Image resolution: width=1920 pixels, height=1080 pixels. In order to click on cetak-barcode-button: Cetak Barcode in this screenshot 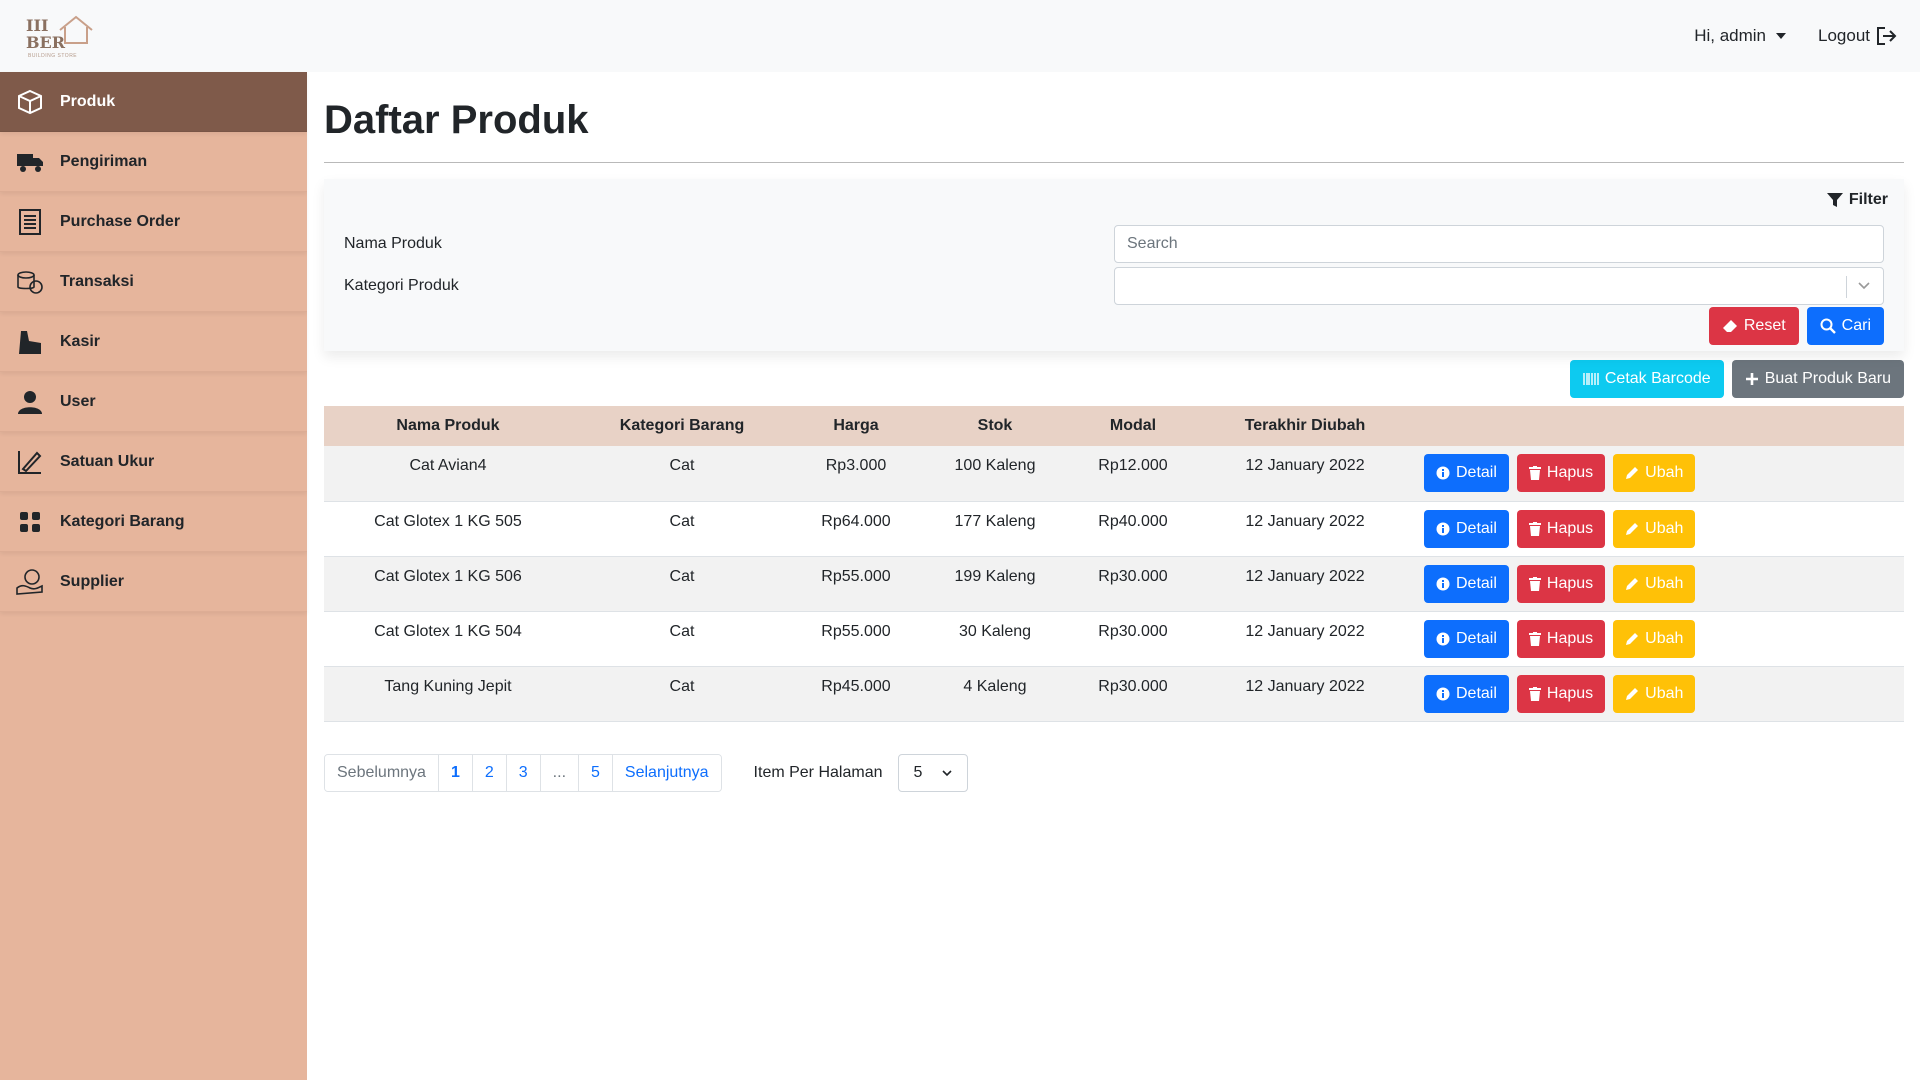, I will do `click(1646, 379)`.